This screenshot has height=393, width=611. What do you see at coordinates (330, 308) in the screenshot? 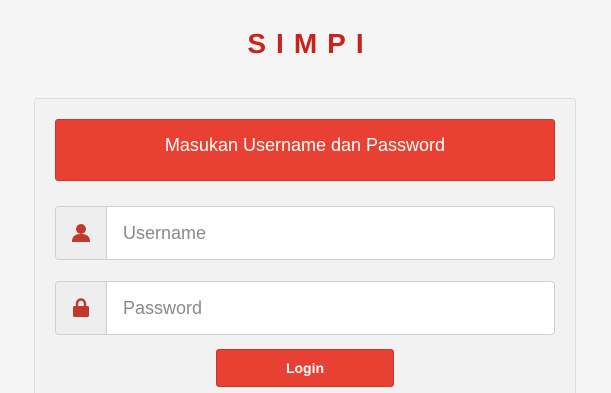
I see `password-input` at bounding box center [330, 308].